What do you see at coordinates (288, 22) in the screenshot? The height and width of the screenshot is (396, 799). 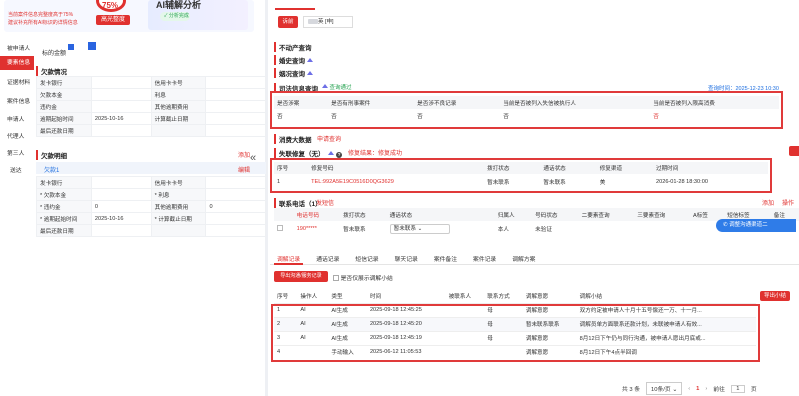 I see `tab-pre-litigation: 诉前` at bounding box center [288, 22].